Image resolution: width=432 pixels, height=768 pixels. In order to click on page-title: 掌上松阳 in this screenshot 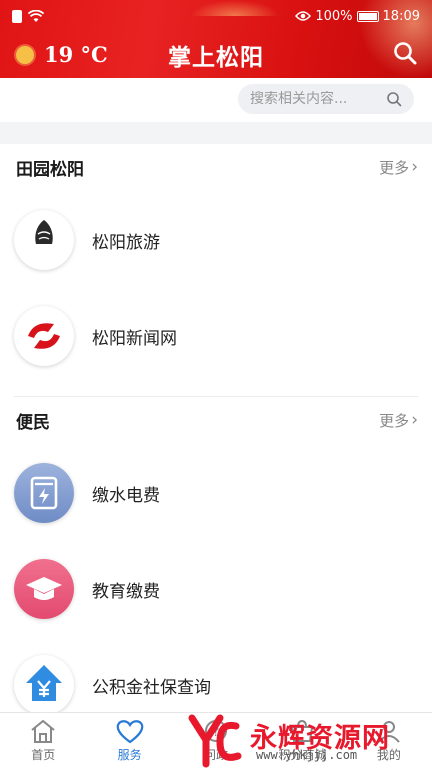, I will do `click(216, 57)`.